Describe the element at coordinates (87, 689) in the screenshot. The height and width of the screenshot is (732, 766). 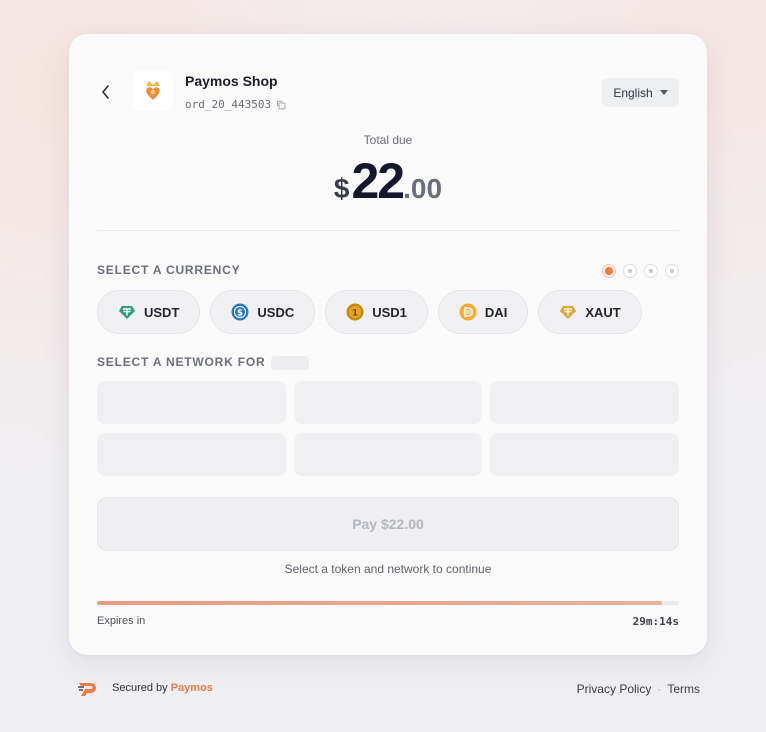
I see `paymos-logo-icon` at that location.